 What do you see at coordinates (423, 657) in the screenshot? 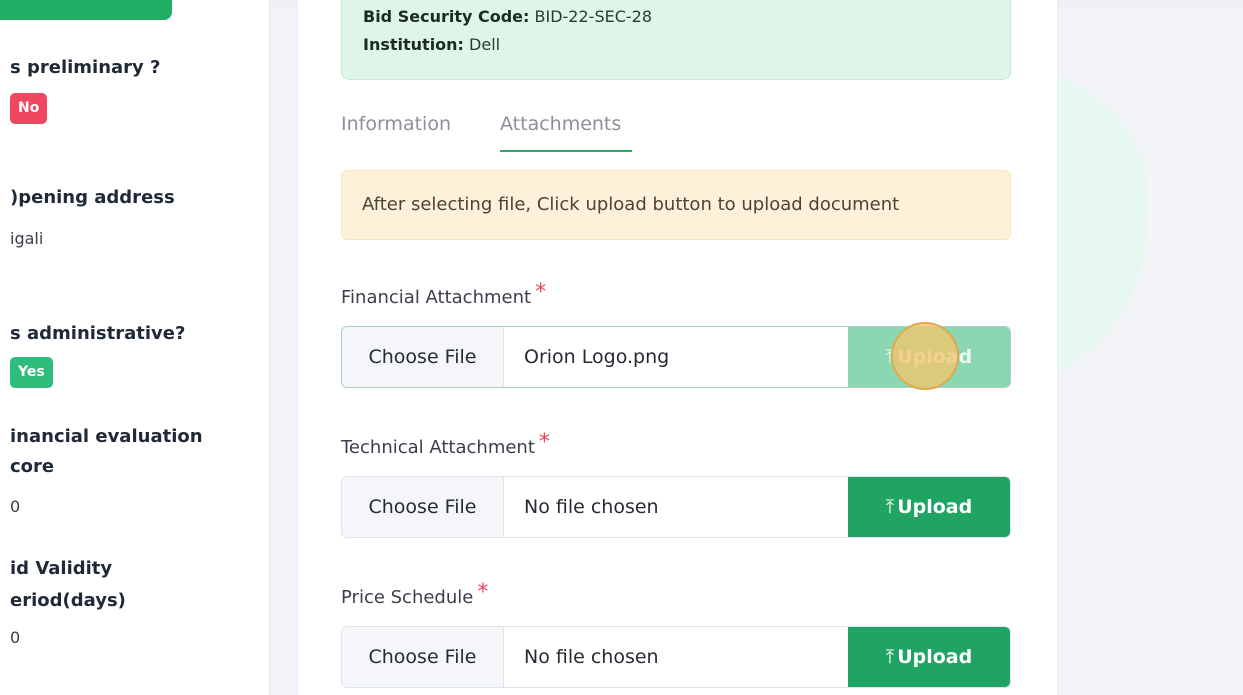
I see `price-schedule-choose-file-button: Choose File` at bounding box center [423, 657].